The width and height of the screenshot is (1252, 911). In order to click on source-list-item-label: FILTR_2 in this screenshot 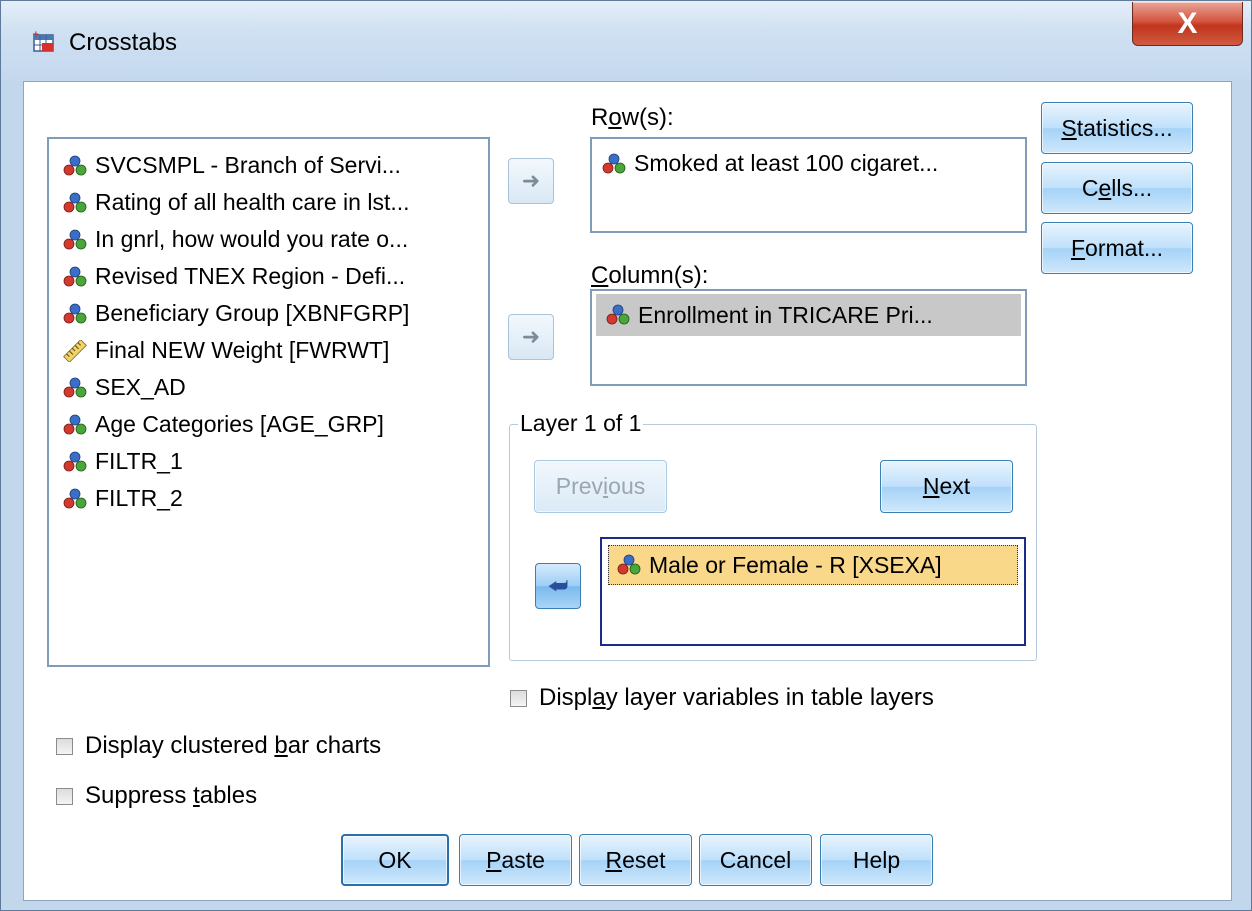, I will do `click(139, 498)`.